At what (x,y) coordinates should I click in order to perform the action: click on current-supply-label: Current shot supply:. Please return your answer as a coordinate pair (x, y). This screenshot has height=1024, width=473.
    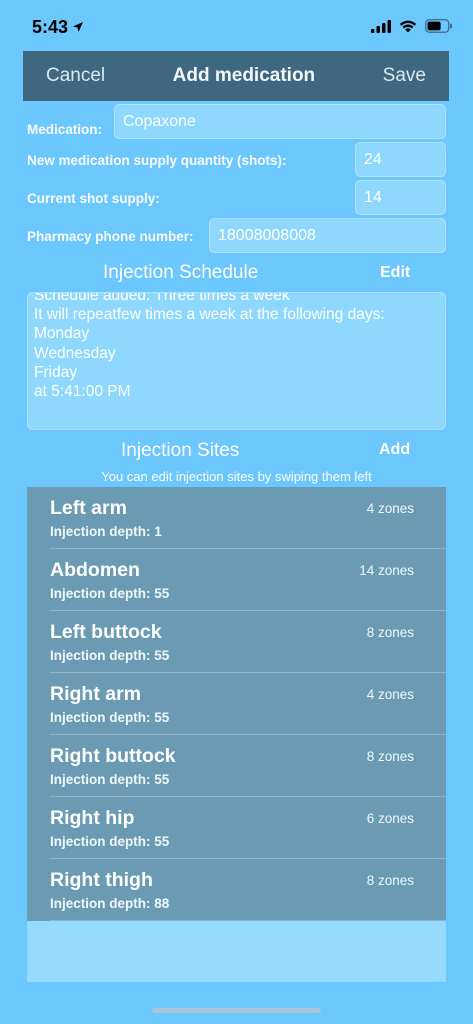
    Looking at the image, I should click on (93, 198).